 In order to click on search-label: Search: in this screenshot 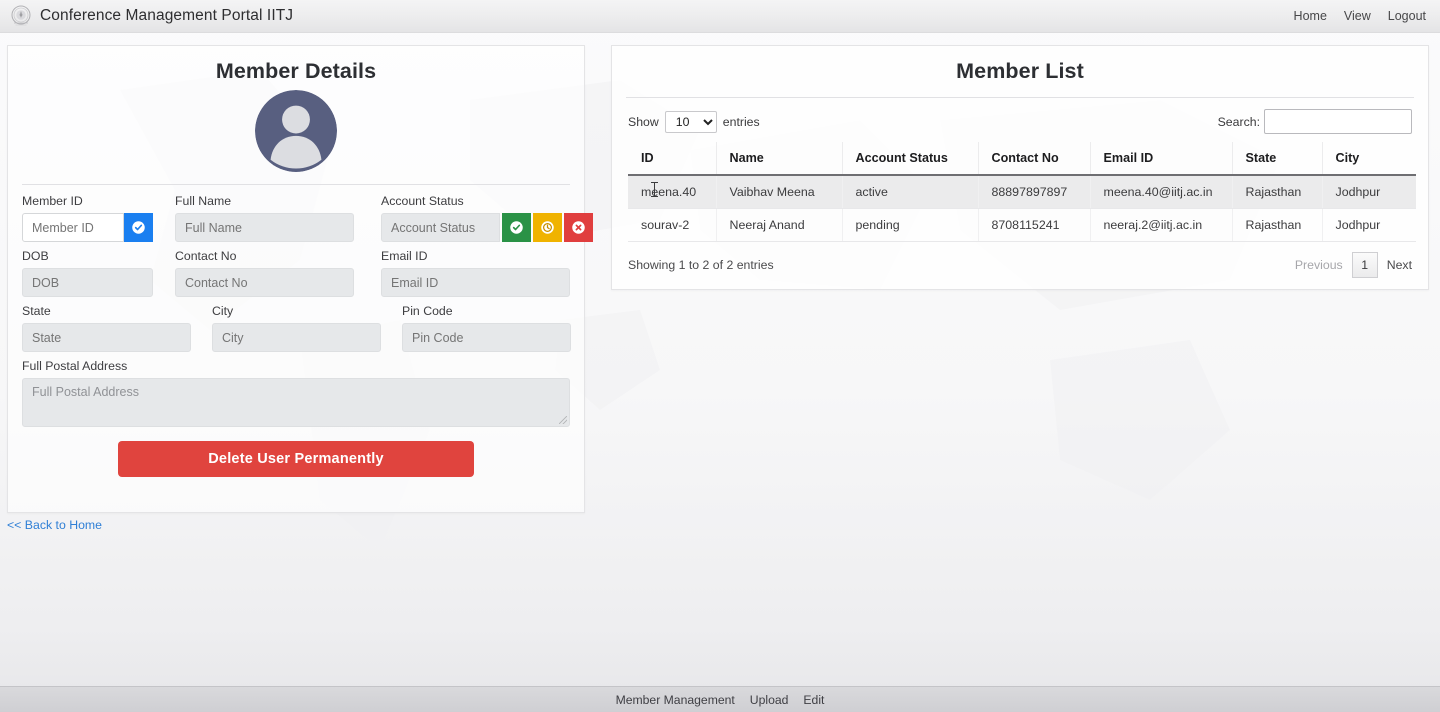, I will do `click(1238, 121)`.